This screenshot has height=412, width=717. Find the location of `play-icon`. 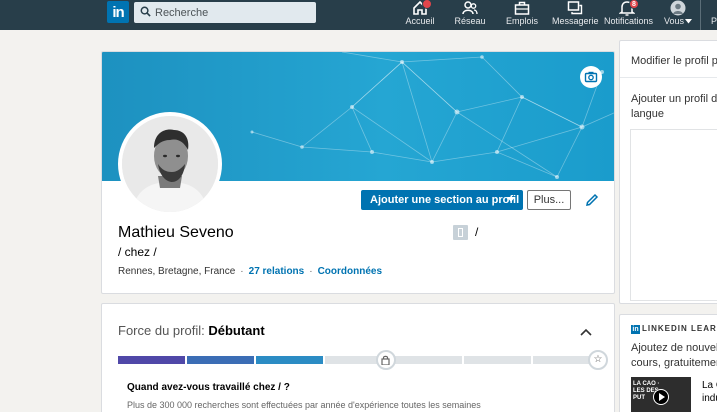

play-icon is located at coordinates (661, 397).